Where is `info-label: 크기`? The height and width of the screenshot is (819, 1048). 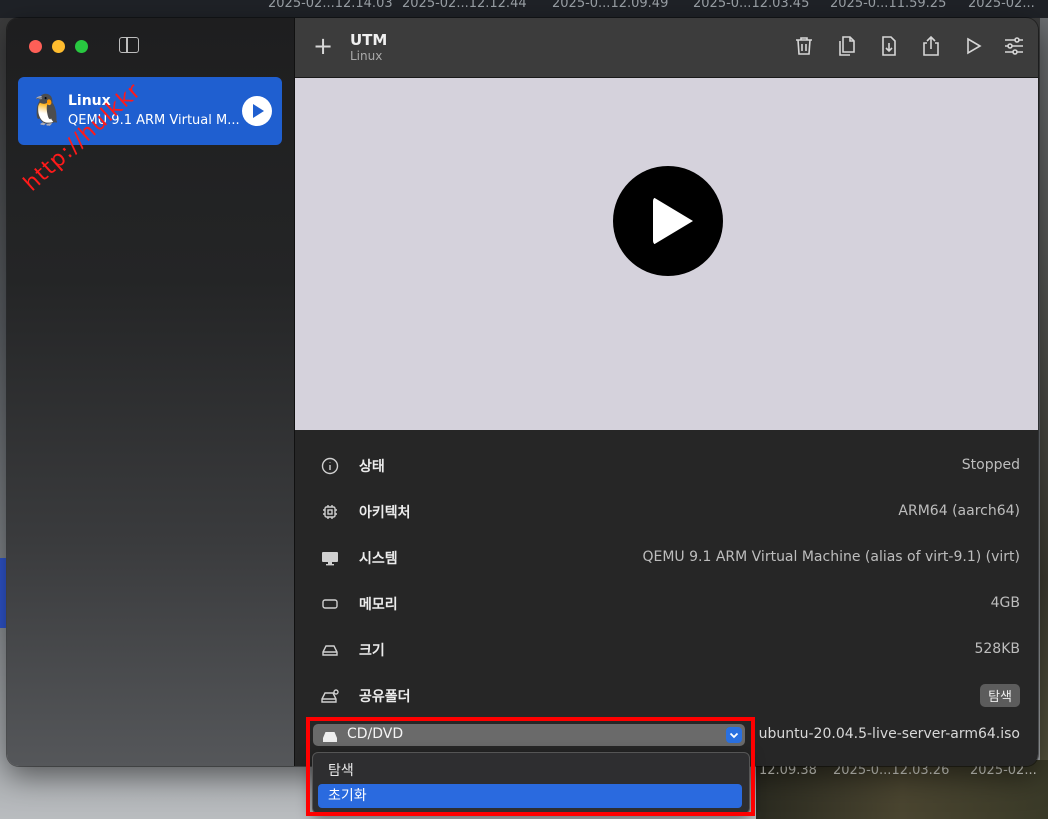
info-label: 크기 is located at coordinates (372, 651).